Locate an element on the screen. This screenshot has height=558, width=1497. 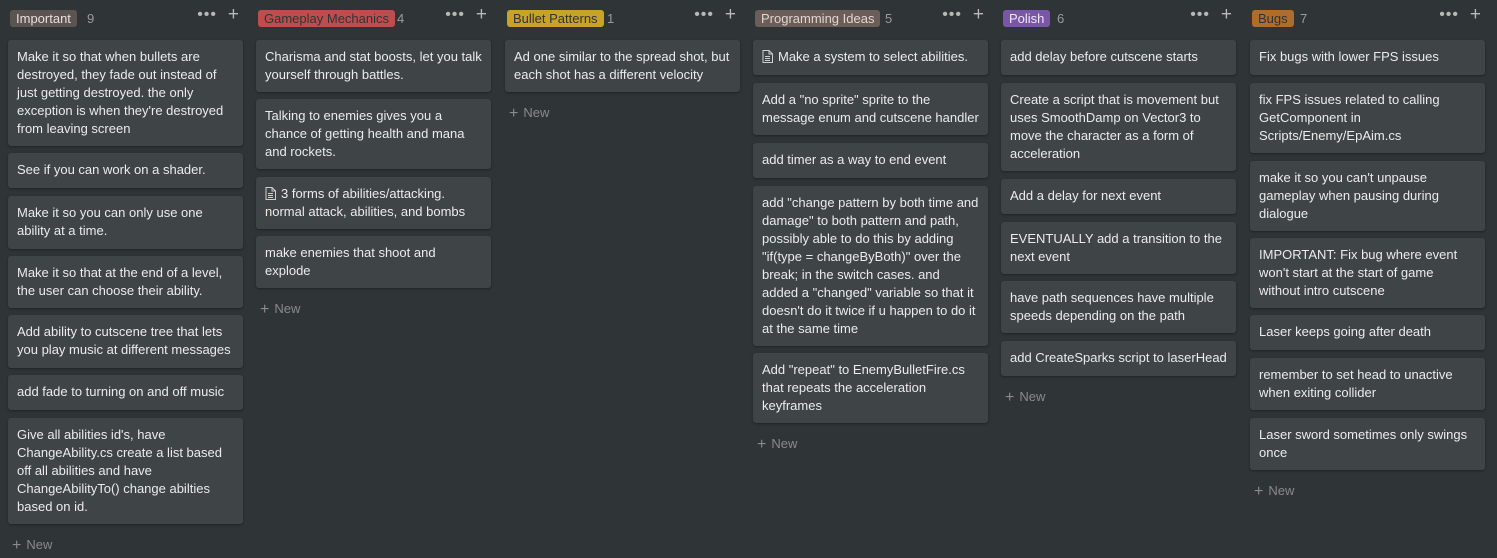
card-text: add CreateSparks script to laserHead is located at coordinates (1118, 357).